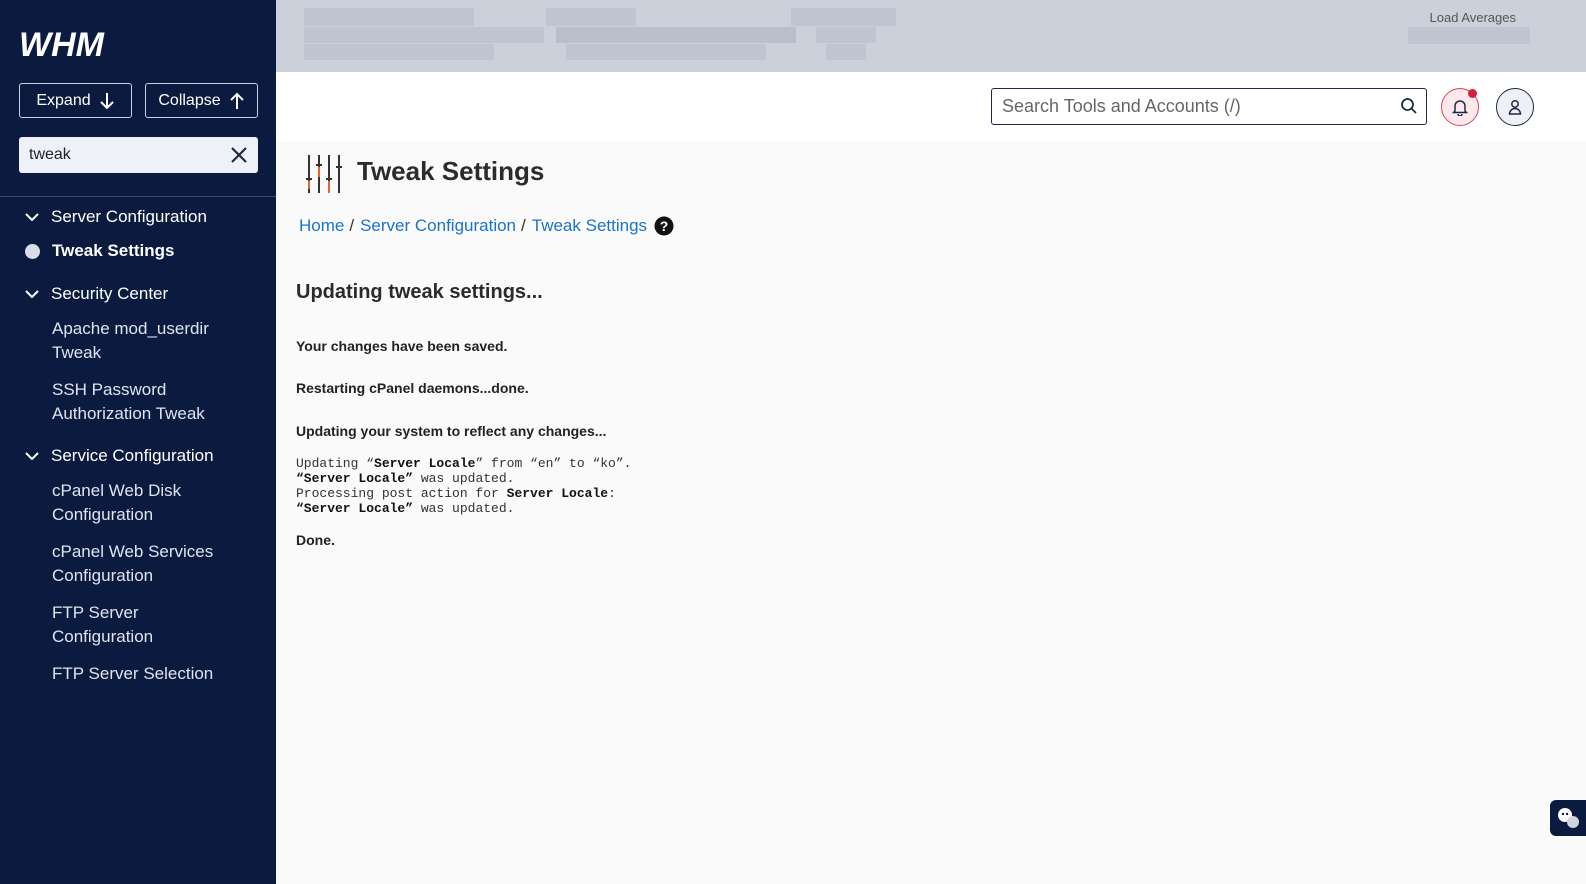  Describe the element at coordinates (128, 401) in the screenshot. I see `sidebar-item-label: SSH Password Authorization Tweak` at that location.